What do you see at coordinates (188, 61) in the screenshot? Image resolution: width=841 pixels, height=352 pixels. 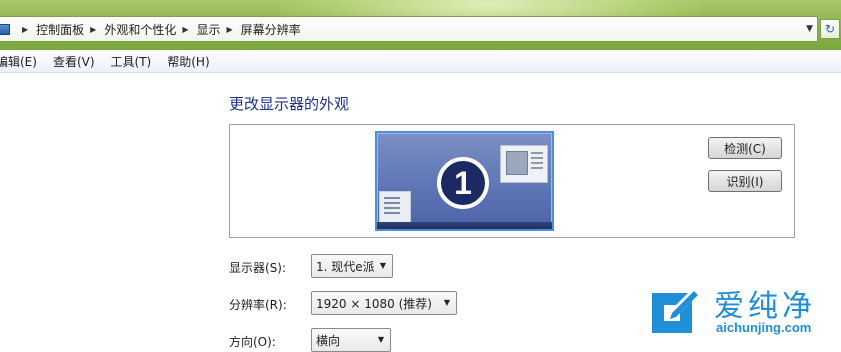 I see `menu-help: 帮助(H)` at bounding box center [188, 61].